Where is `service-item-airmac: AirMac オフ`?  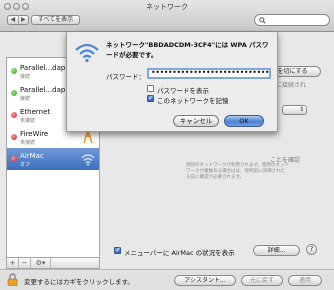
service-item-airmac: AirMac オフ is located at coordinates (53, 159).